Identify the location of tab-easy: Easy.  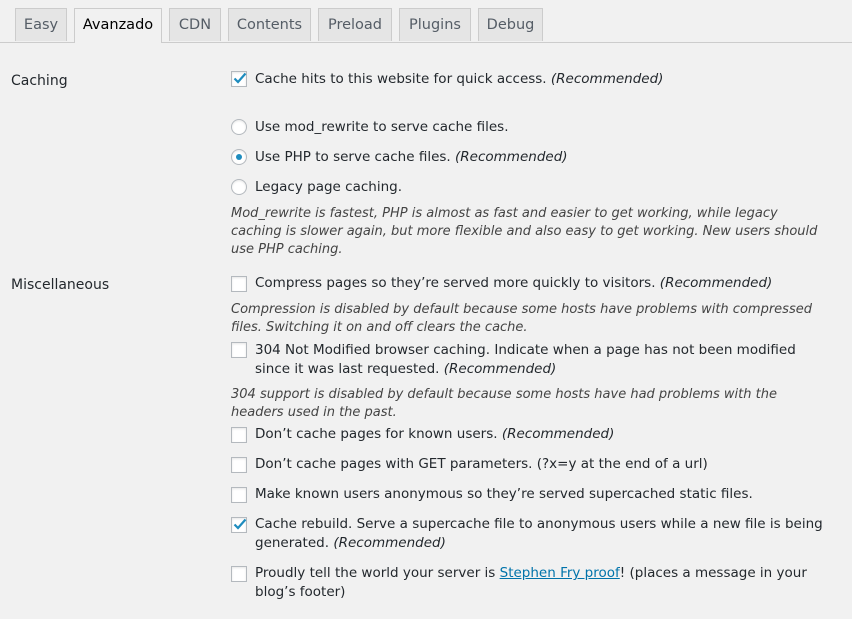
(41, 24).